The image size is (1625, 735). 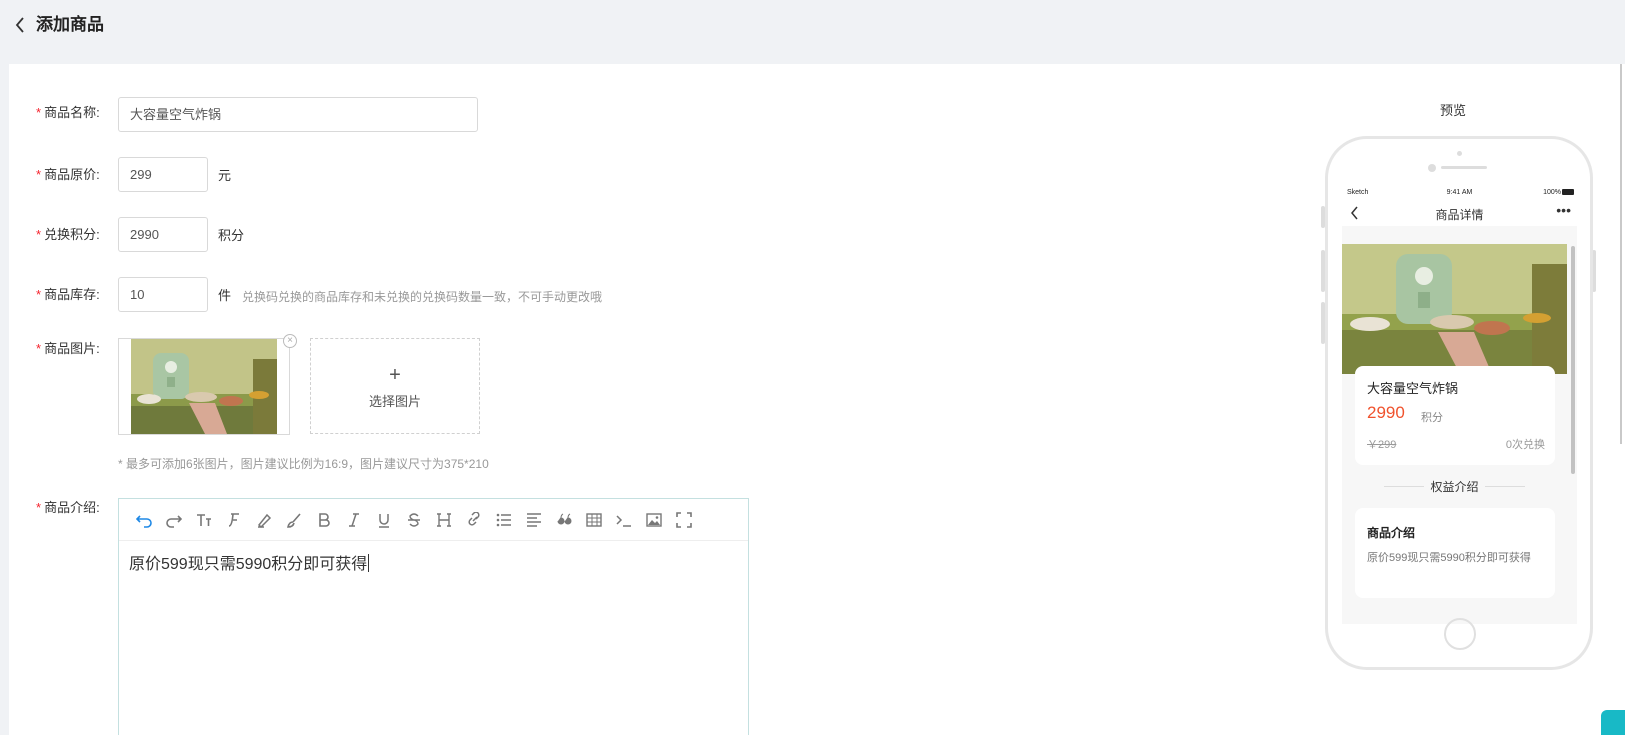 What do you see at coordinates (1454, 487) in the screenshot?
I see `benefits-section-title: 权益介绍` at bounding box center [1454, 487].